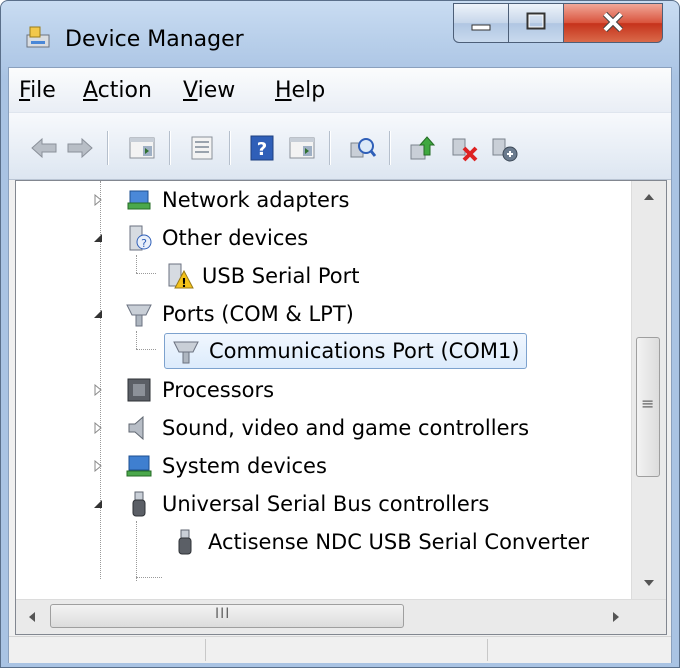 The image size is (680, 668). Describe the element at coordinates (302, 148) in the screenshot. I see `action-pane-icon` at that location.